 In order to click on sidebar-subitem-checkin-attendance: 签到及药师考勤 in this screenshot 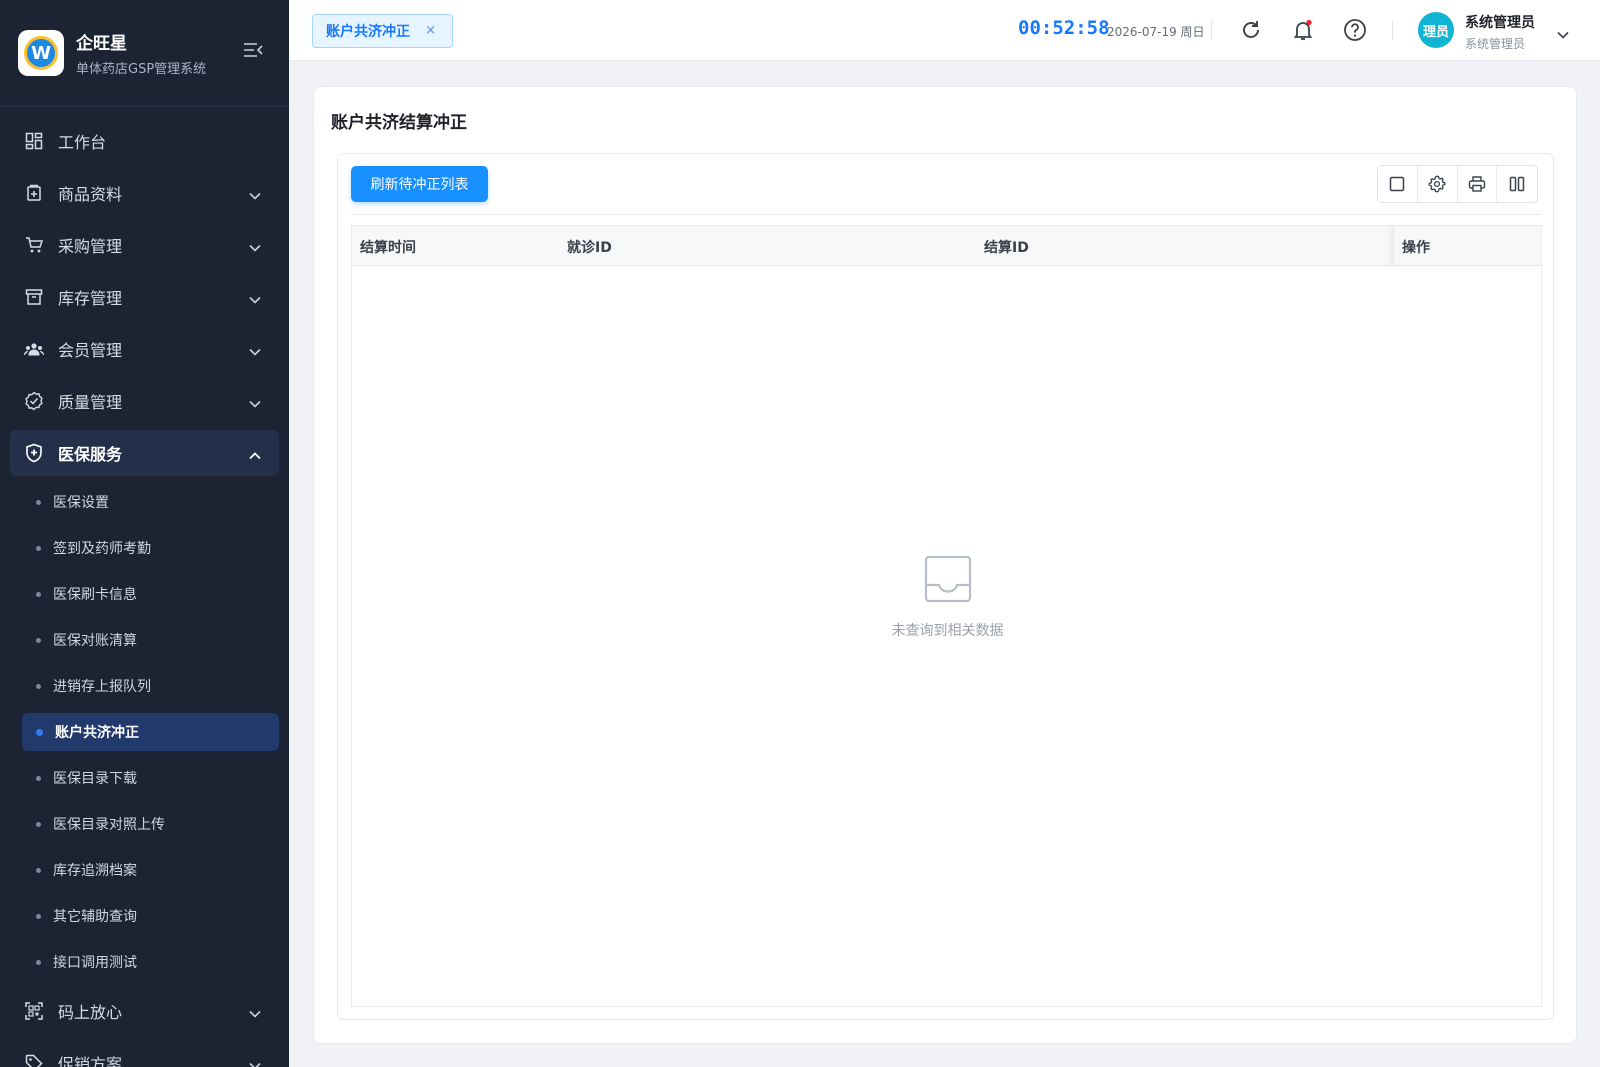, I will do `click(144, 548)`.